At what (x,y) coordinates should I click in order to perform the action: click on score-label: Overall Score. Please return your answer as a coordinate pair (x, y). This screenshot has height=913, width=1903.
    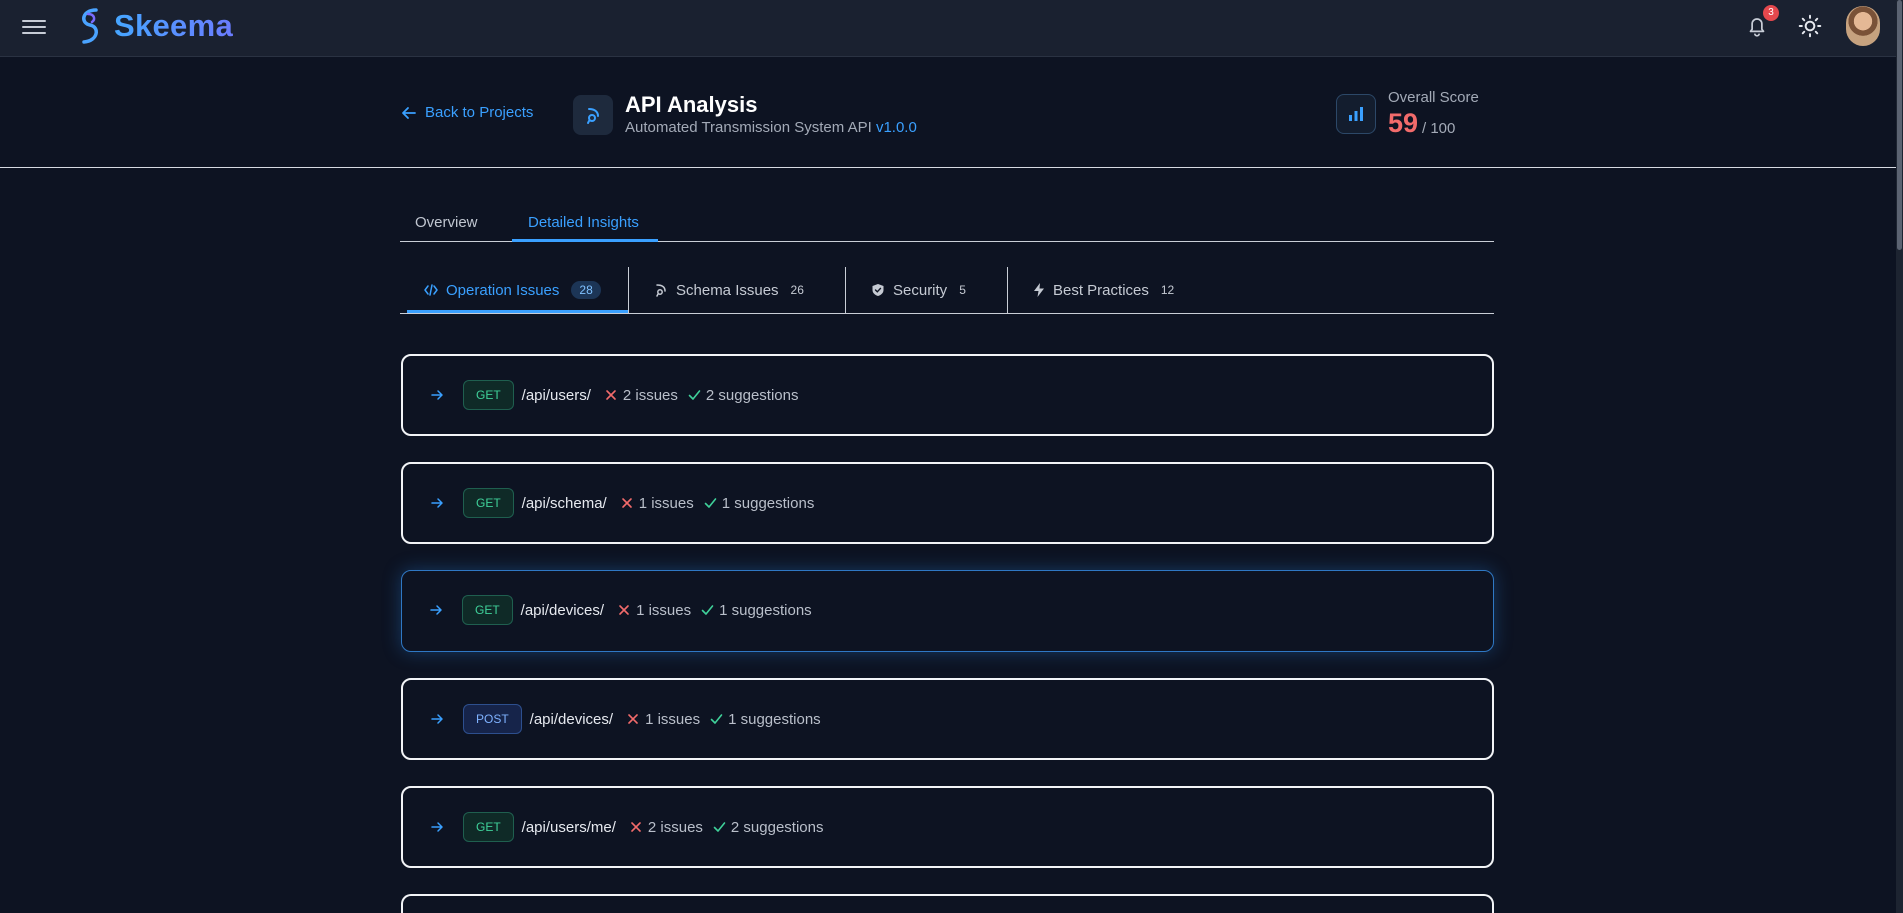
    Looking at the image, I should click on (1433, 97).